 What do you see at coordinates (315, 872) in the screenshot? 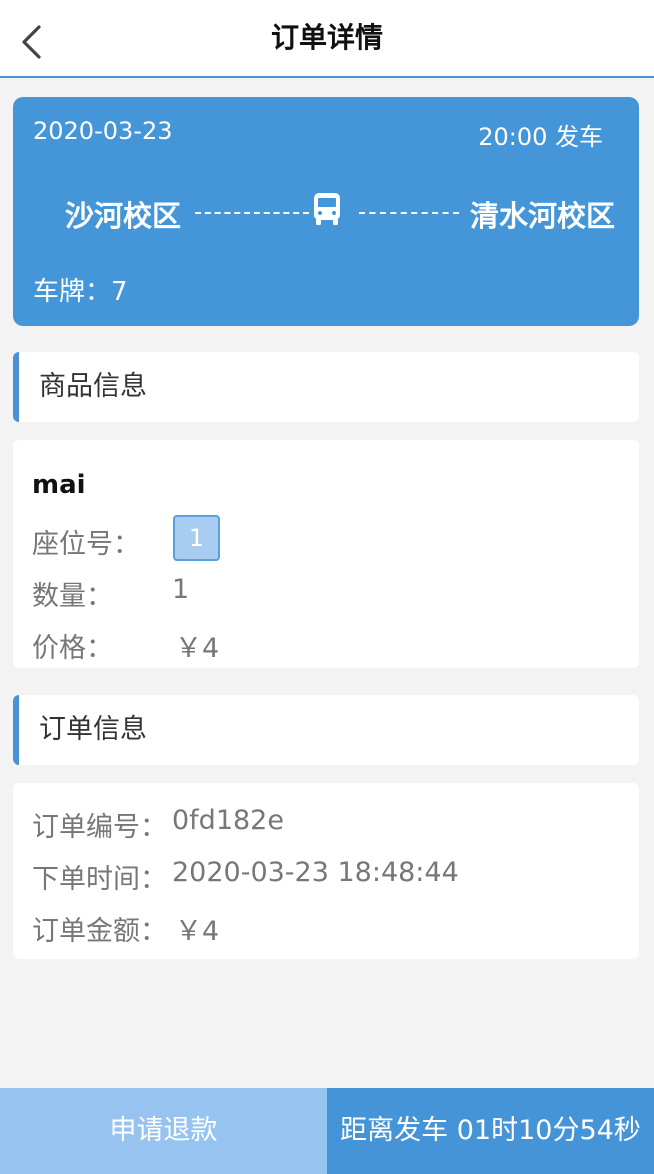
I see `order-time-value: 2020-03-23 18:48:44` at bounding box center [315, 872].